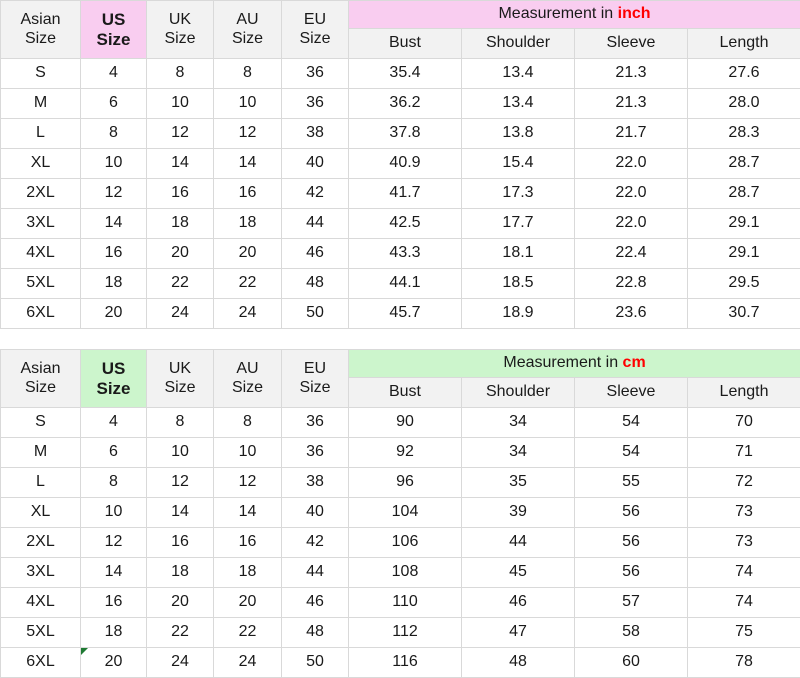 The width and height of the screenshot is (800, 678). What do you see at coordinates (744, 663) in the screenshot?
I see `cell-length: 78` at bounding box center [744, 663].